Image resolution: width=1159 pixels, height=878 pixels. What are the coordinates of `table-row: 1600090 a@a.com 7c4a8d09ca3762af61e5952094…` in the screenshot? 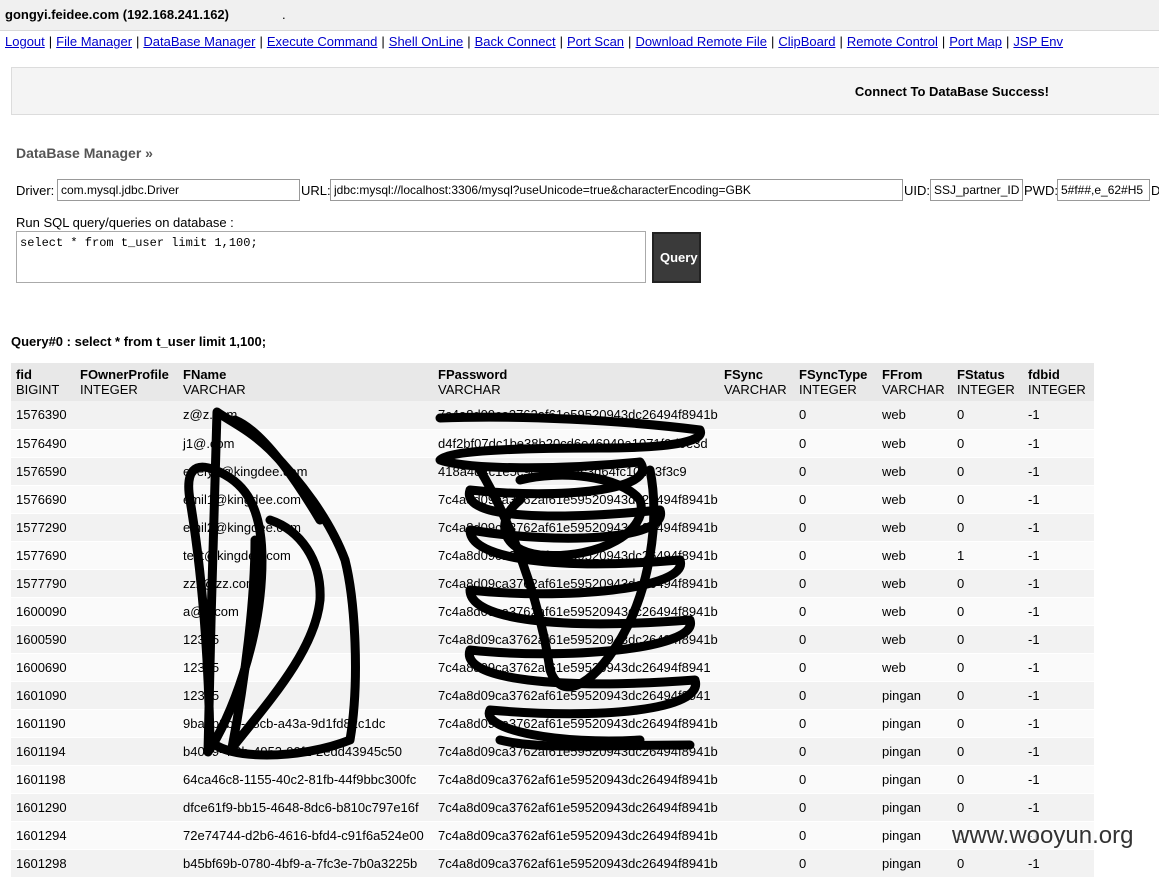 It's located at (552, 611).